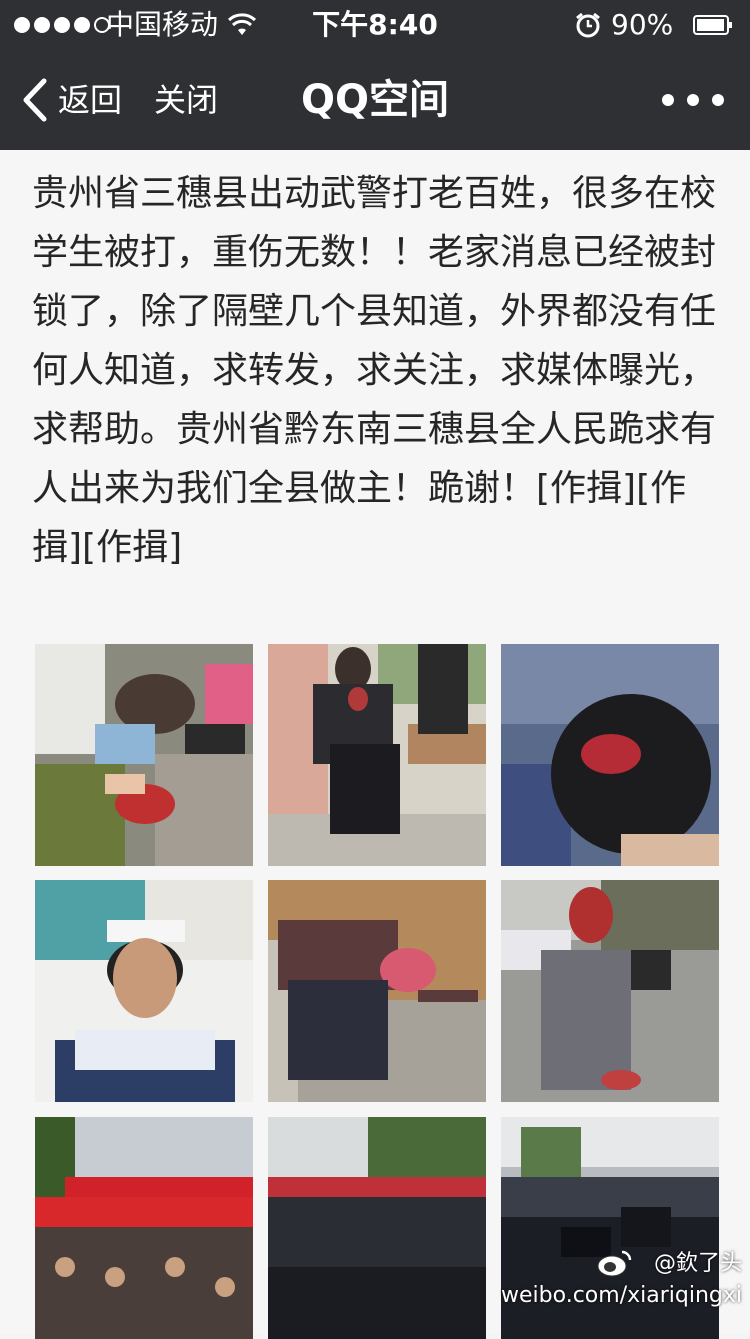 This screenshot has width=750, height=1339. I want to click on navigation-bar: 返回 关闭 QQ空间, so click(375, 100).